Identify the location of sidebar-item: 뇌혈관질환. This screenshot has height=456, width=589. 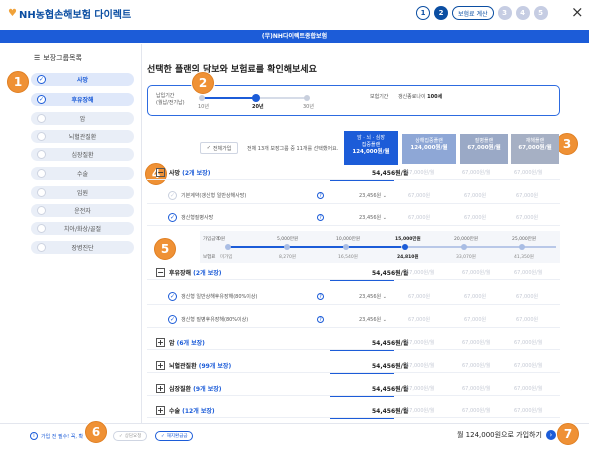
(82, 136).